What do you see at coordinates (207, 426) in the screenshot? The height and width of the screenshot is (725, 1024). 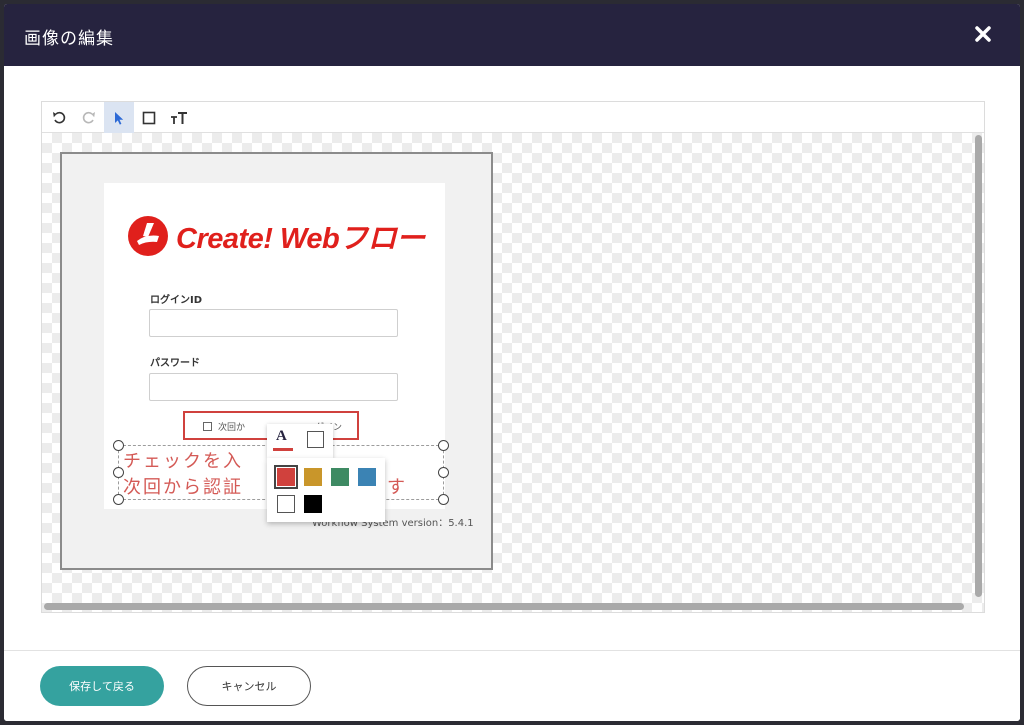 I see `remember-checkbox` at bounding box center [207, 426].